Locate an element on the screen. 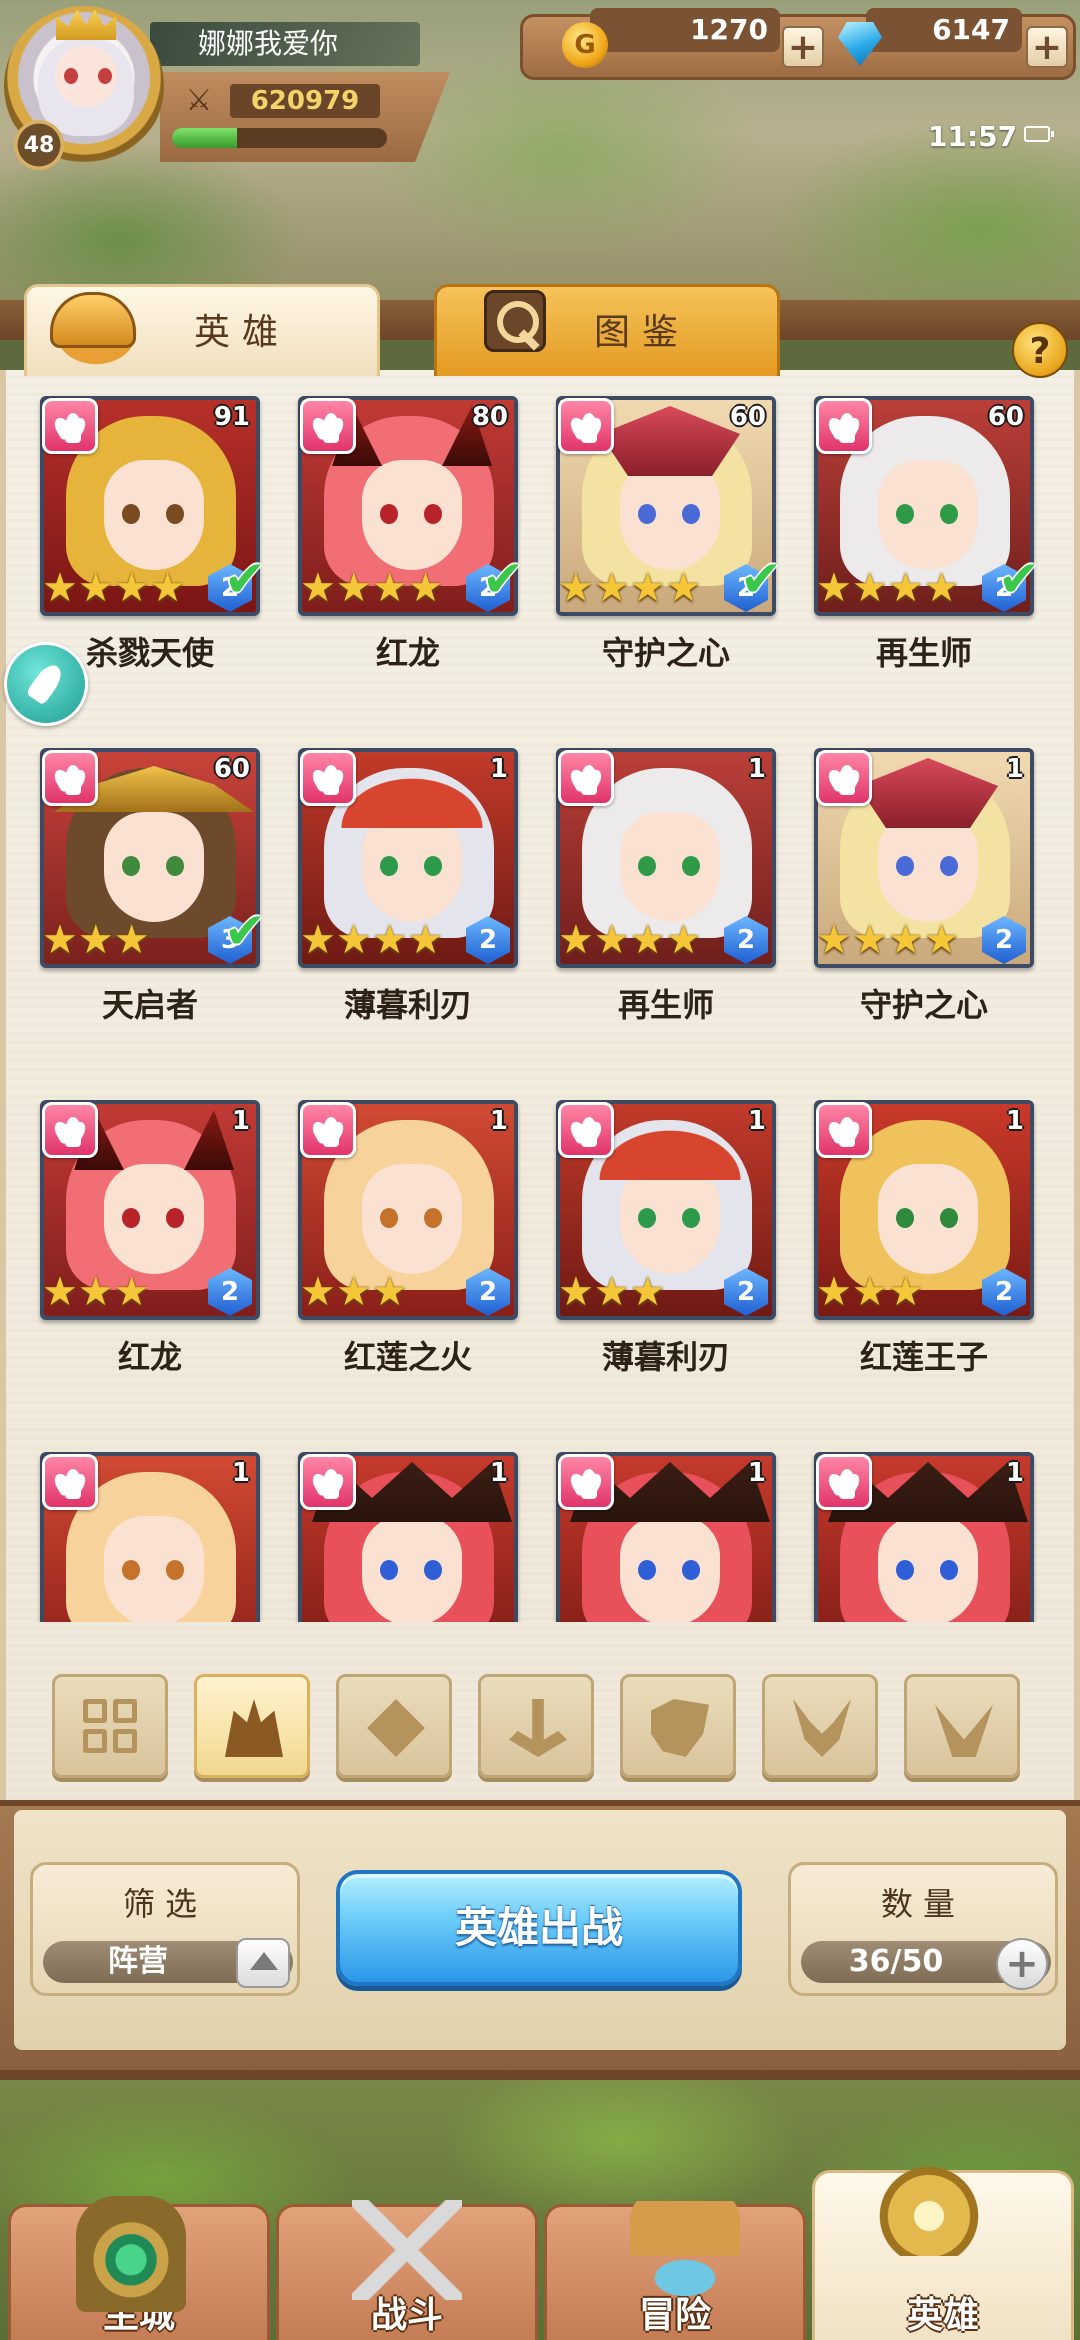 This screenshot has width=1080, height=2340. filter-flame-faction is located at coordinates (252, 1726).